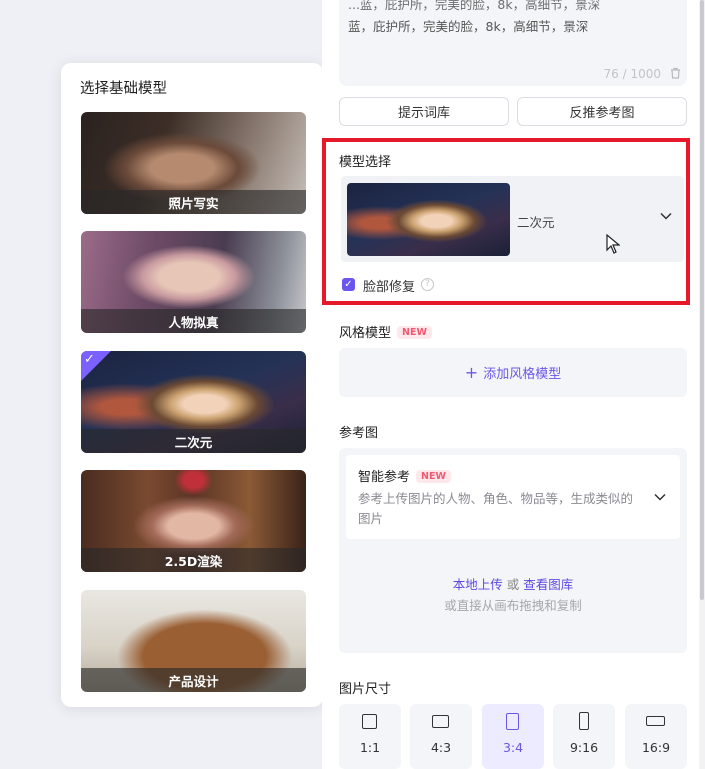  What do you see at coordinates (496, 508) in the screenshot?
I see `smart-reference-desc: 参考上传图片的人物、角色、物品等，生成类似的图片` at bounding box center [496, 508].